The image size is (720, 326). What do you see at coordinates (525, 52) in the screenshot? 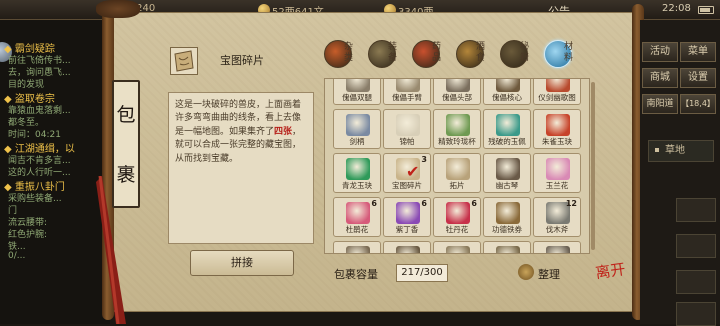
I see `category-label: 秘籍` at bounding box center [525, 52].